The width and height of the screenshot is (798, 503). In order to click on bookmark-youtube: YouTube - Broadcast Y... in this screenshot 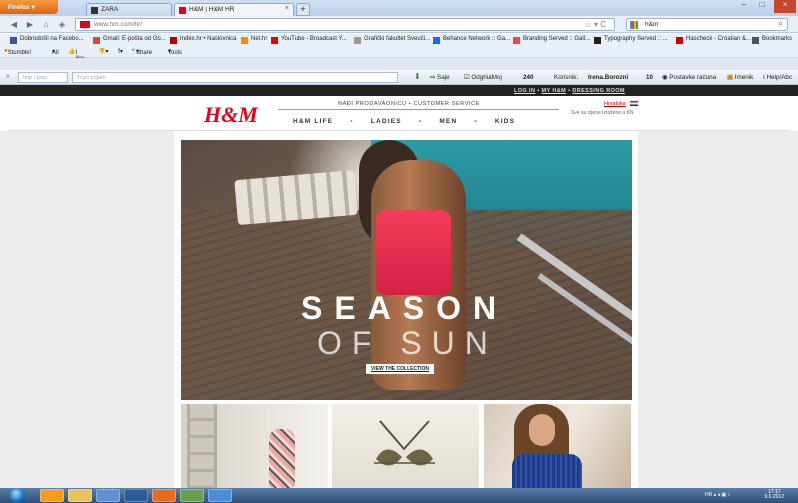, I will do `click(309, 40)`.